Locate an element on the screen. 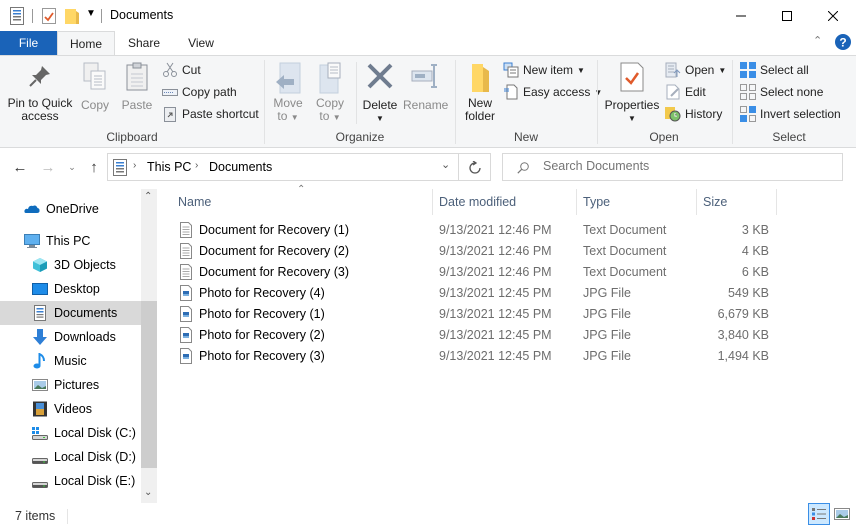 The width and height of the screenshot is (856, 527). file-name: Photo for Recovery (1) is located at coordinates (262, 314).